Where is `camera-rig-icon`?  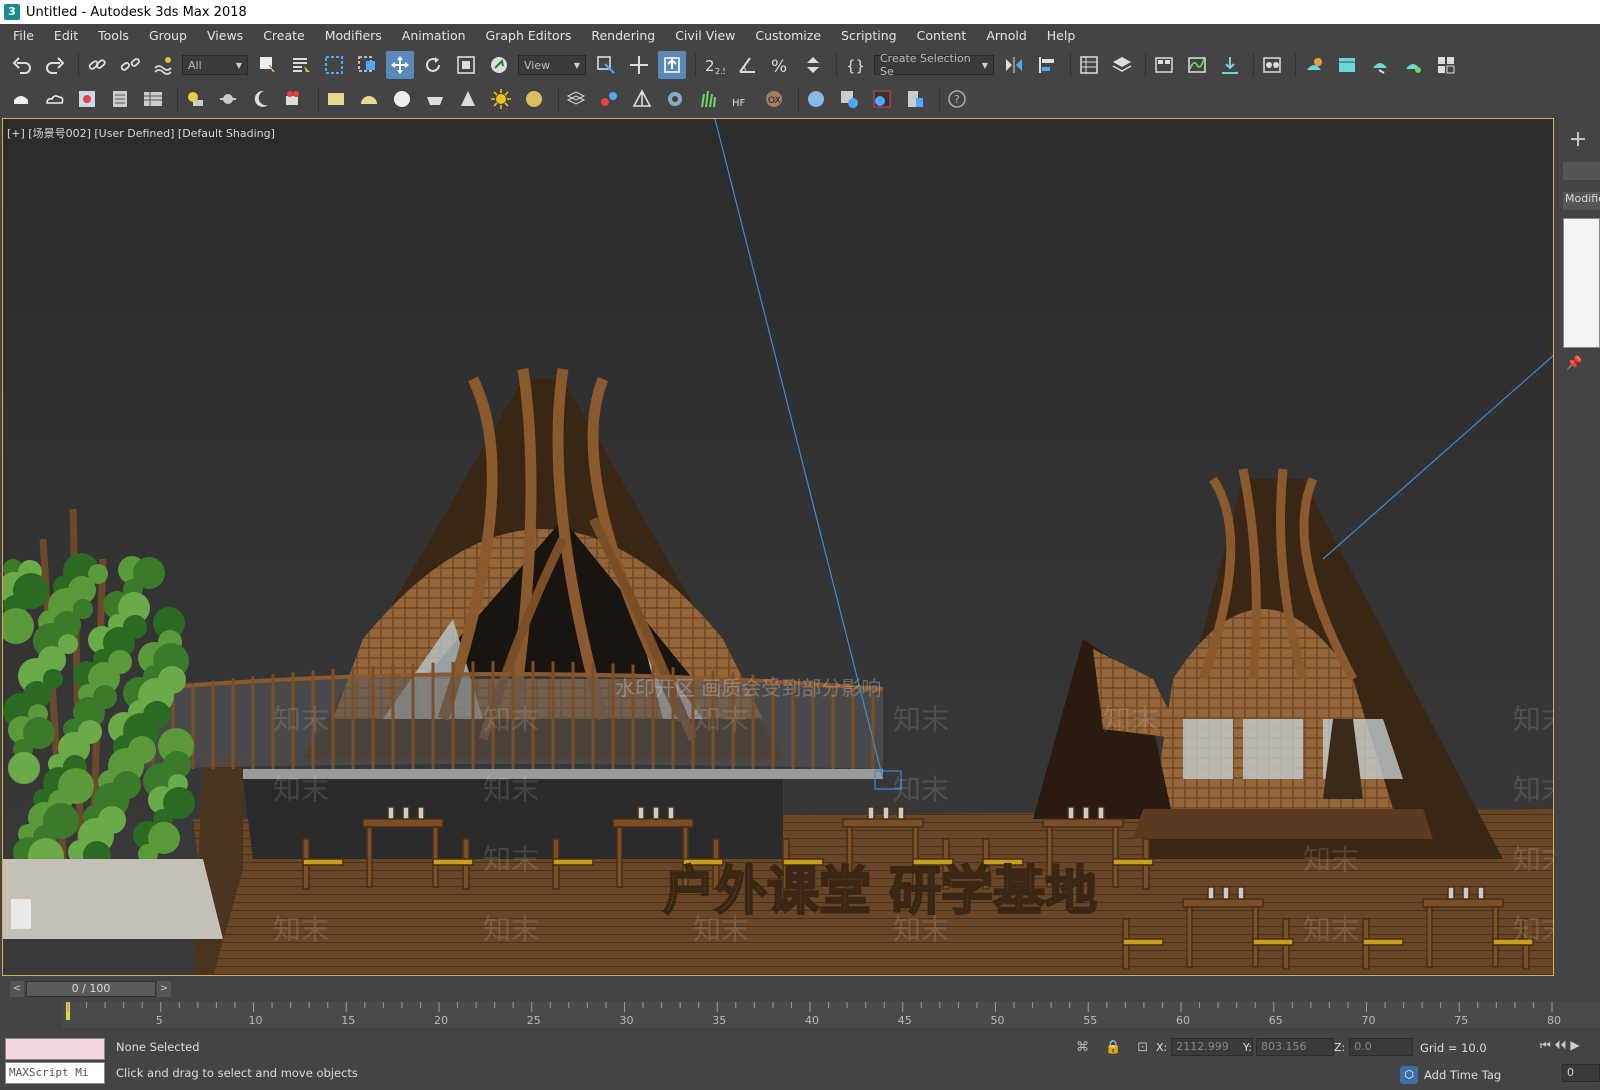 camera-rig-icon is located at coordinates (228, 99).